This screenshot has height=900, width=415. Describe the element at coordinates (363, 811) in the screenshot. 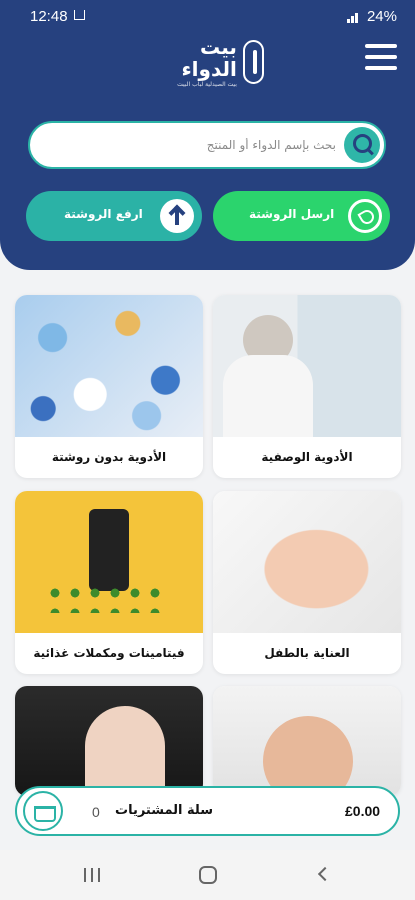

I see `cart-total: £0.00` at that location.